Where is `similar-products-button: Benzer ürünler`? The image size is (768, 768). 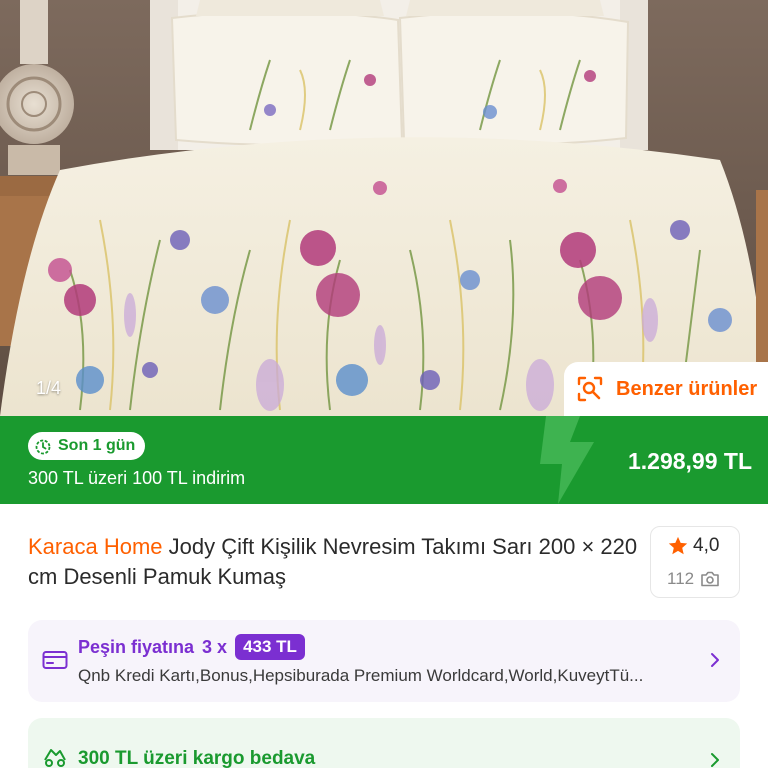
similar-products-button: Benzer ürünler is located at coordinates (666, 389).